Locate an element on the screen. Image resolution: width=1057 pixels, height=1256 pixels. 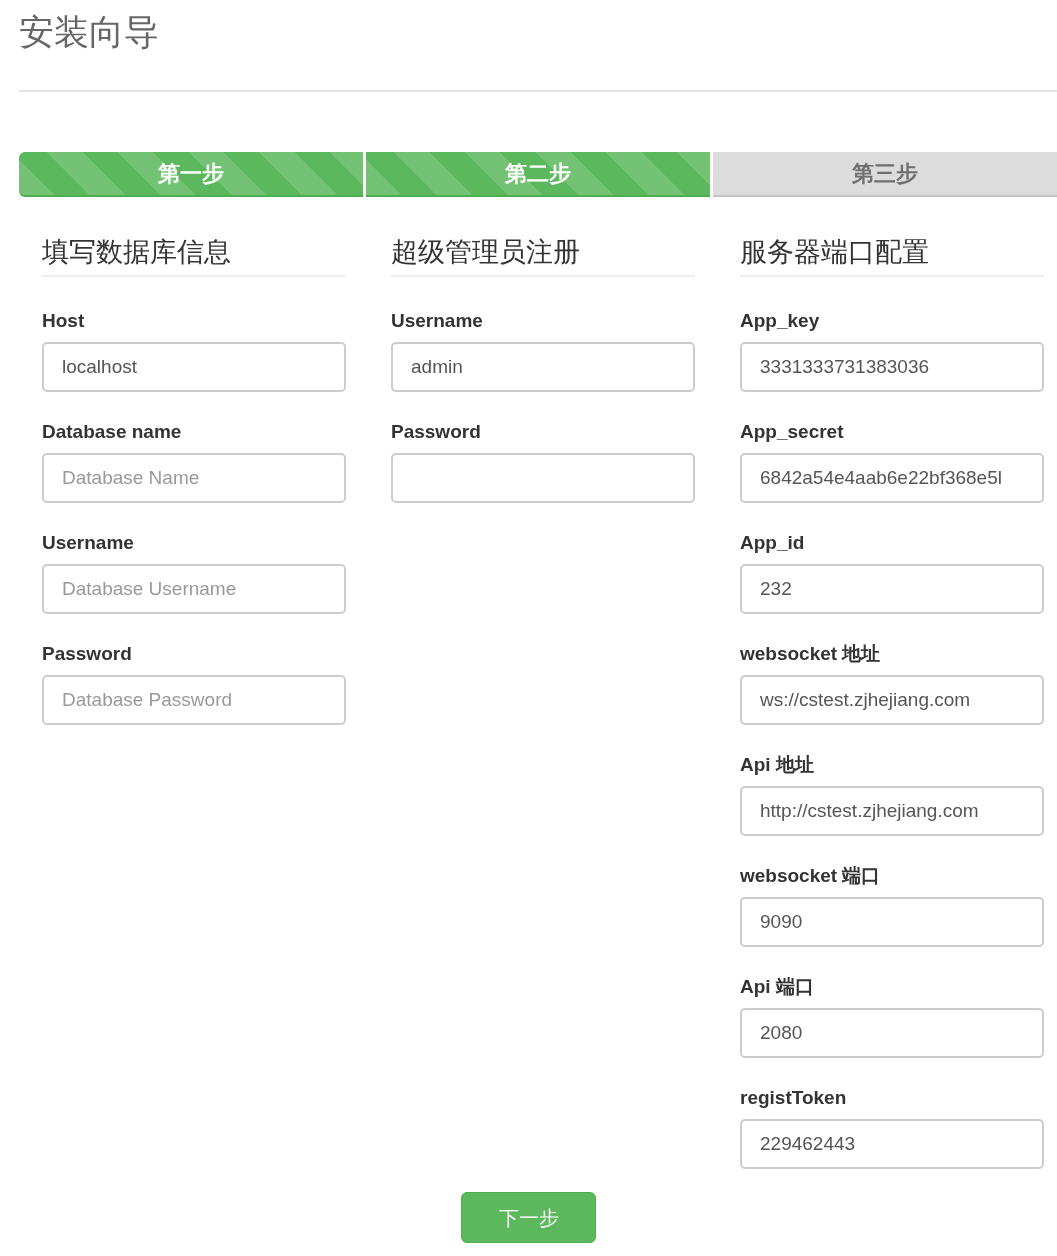
input-field: 232 is located at coordinates (892, 589).